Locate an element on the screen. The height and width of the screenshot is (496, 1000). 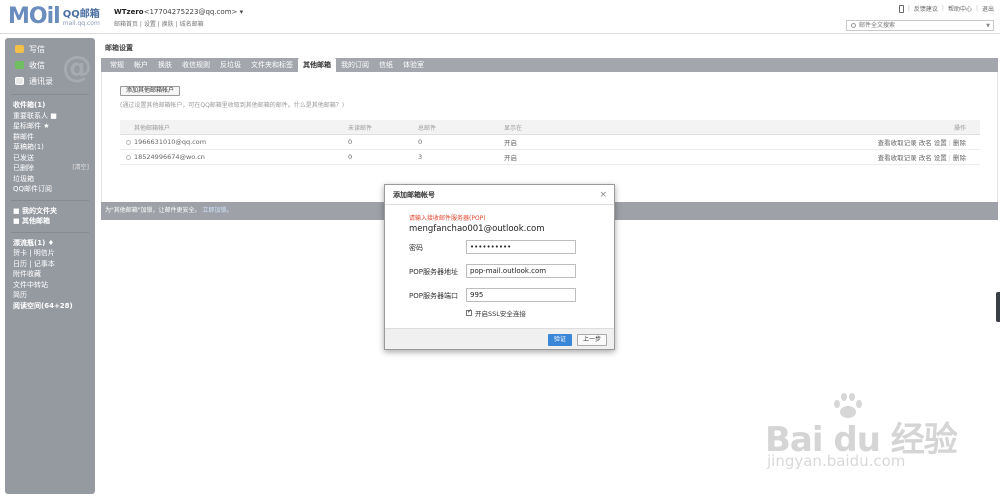
mailbox-email: mengfanchao001@outlook.com is located at coordinates (477, 229).